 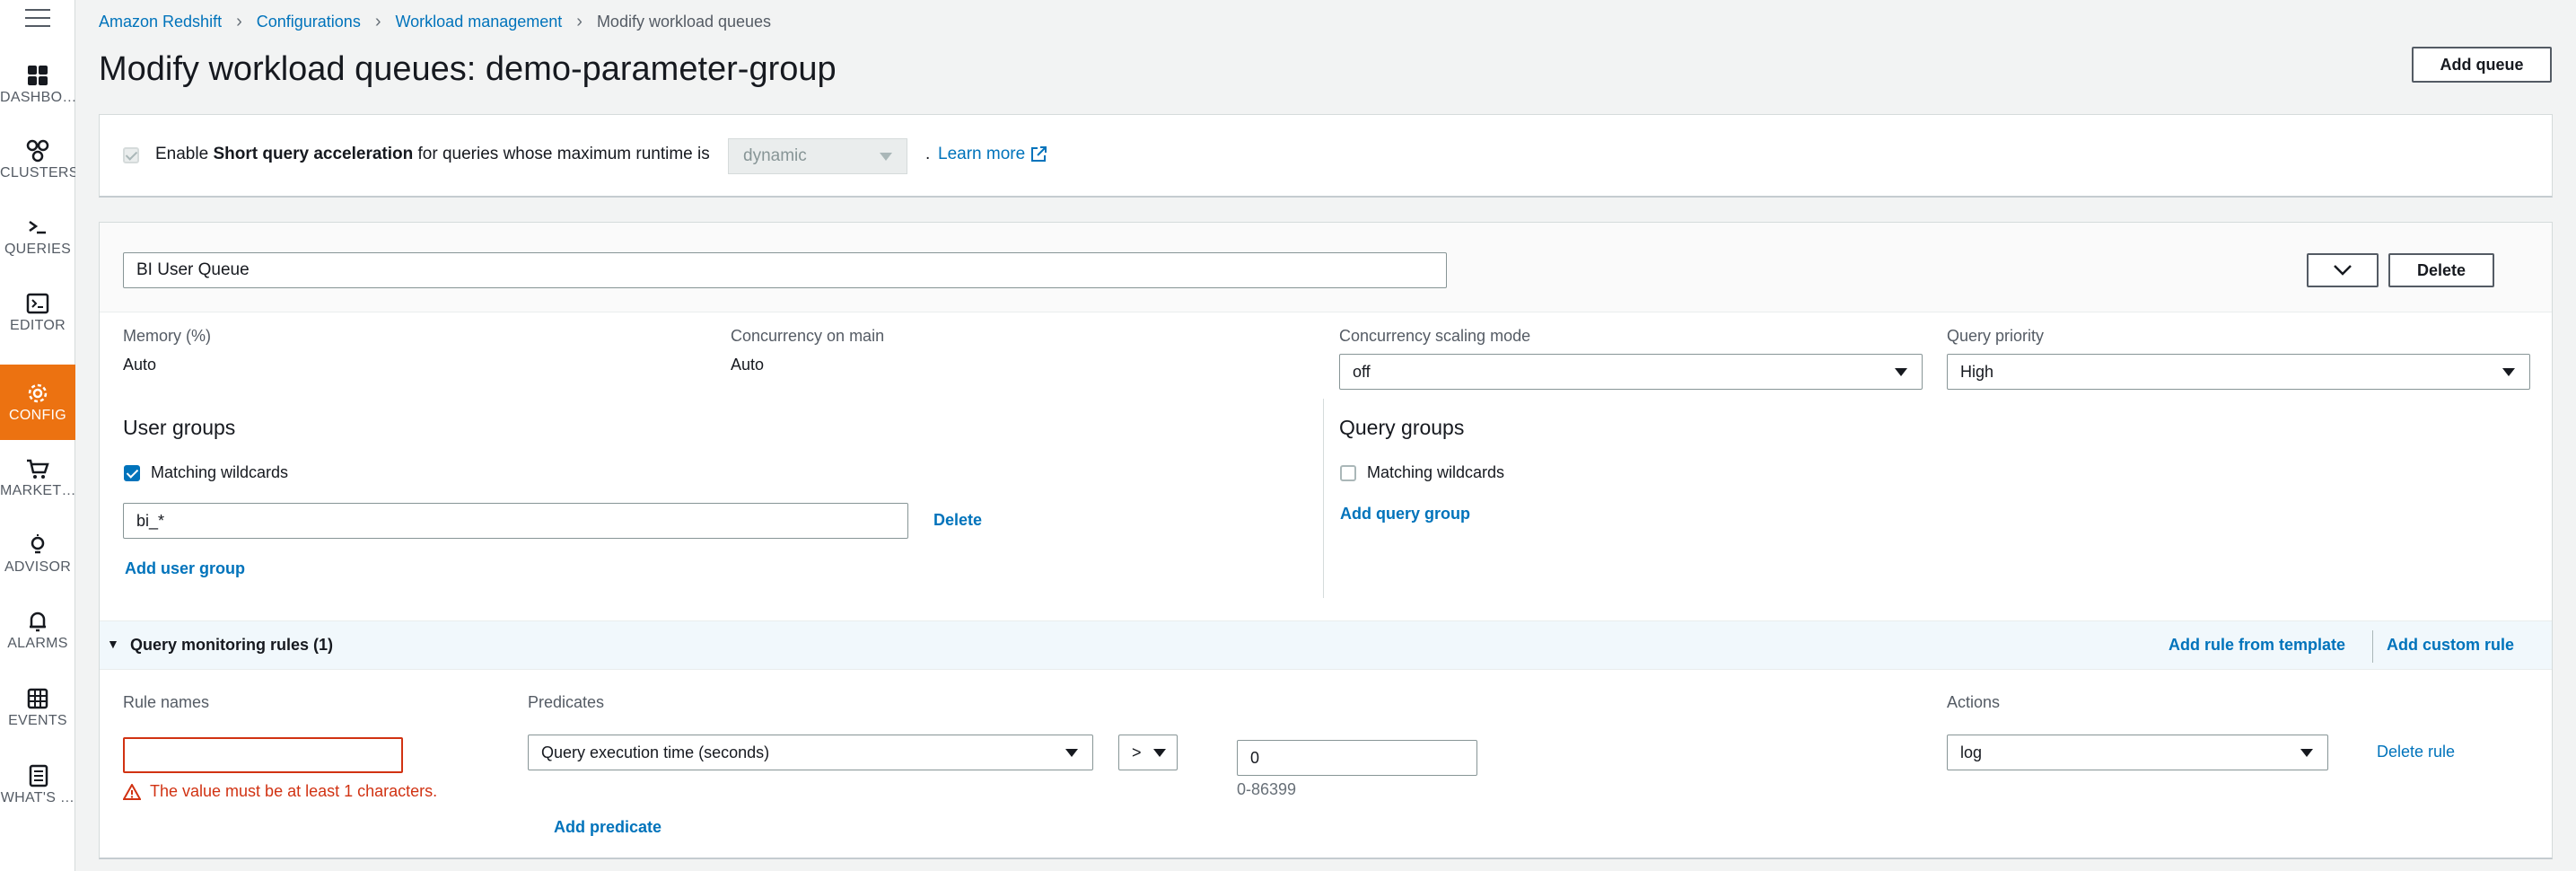 What do you see at coordinates (38, 249) in the screenshot?
I see `sidebar-item-label: QUERIES` at bounding box center [38, 249].